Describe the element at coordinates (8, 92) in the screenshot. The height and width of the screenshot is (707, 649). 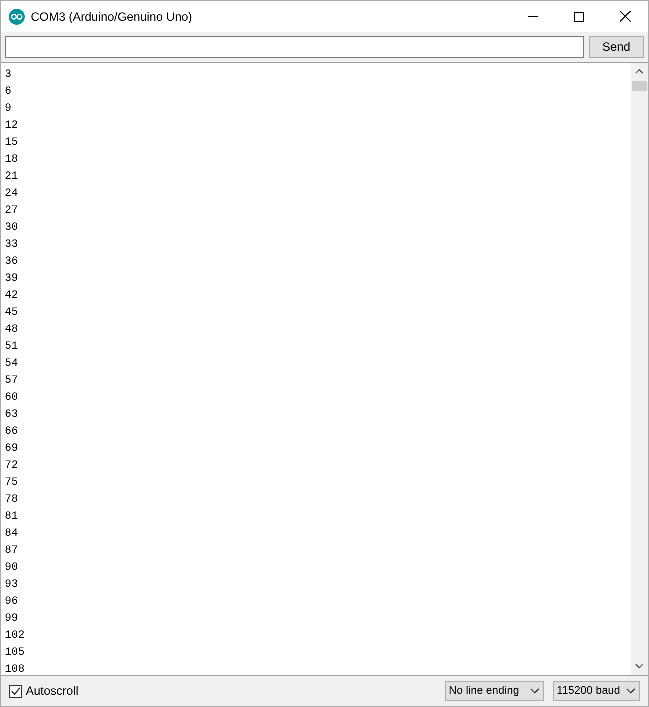
I see `output-line: 6` at that location.